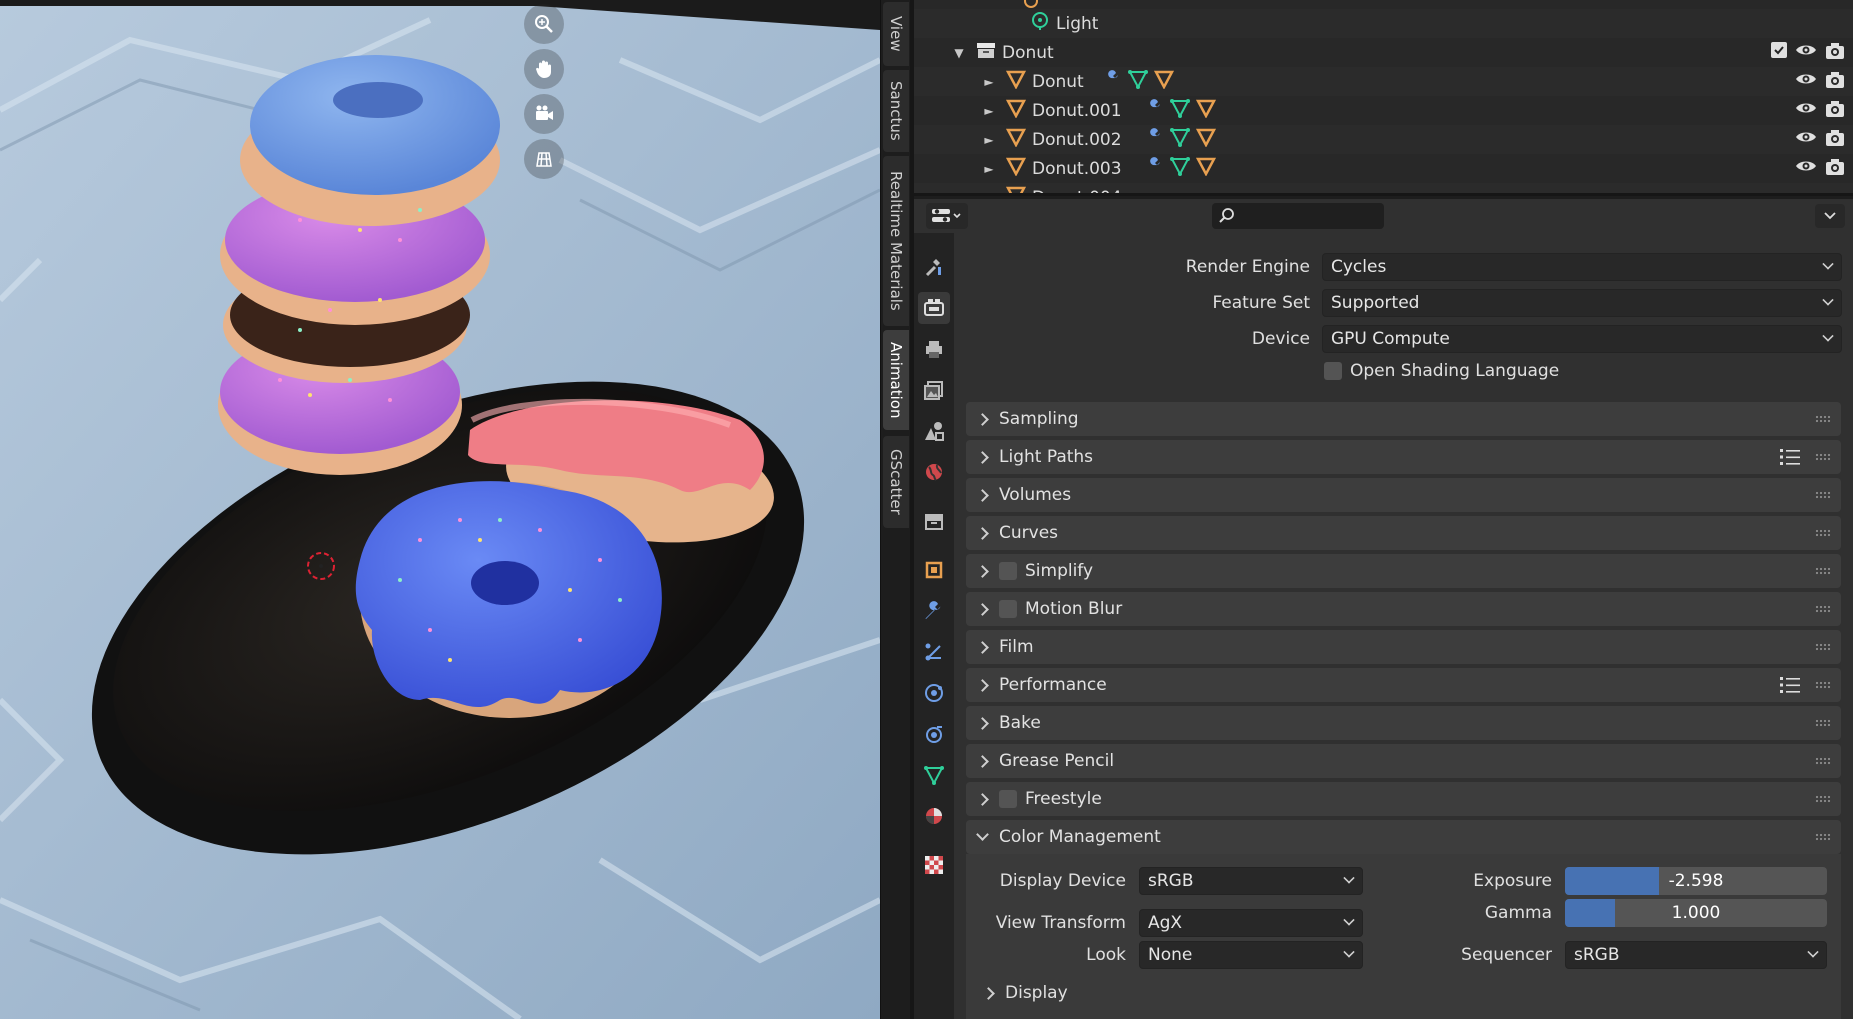  Describe the element at coordinates (934, 652) in the screenshot. I see `particles-tab` at that location.